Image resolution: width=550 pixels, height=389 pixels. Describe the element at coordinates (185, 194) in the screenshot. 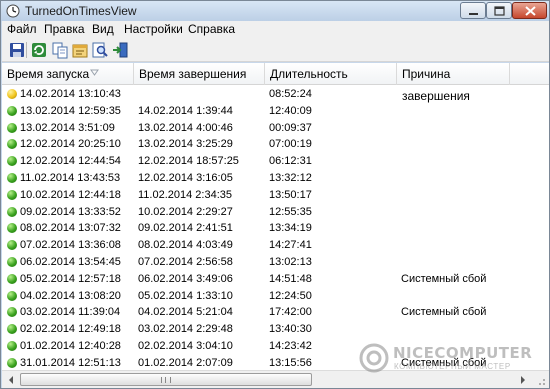

I see `end-time-cell: 11.02.2014 2:34:35` at that location.